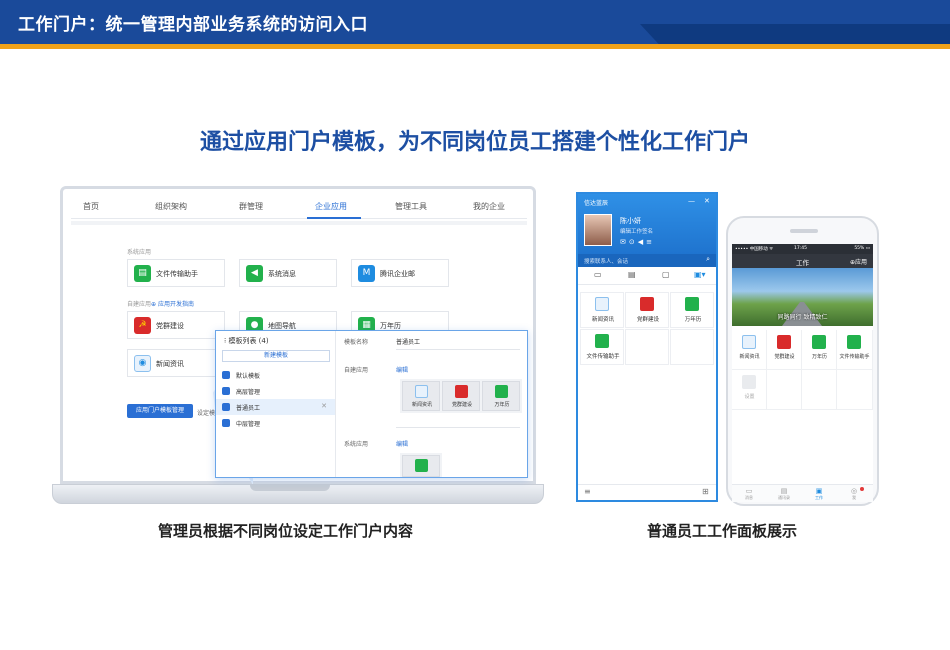 This screenshot has height=650, width=950. Describe the element at coordinates (630, 221) in the screenshot. I see `user-name: 陈小妍` at that location.